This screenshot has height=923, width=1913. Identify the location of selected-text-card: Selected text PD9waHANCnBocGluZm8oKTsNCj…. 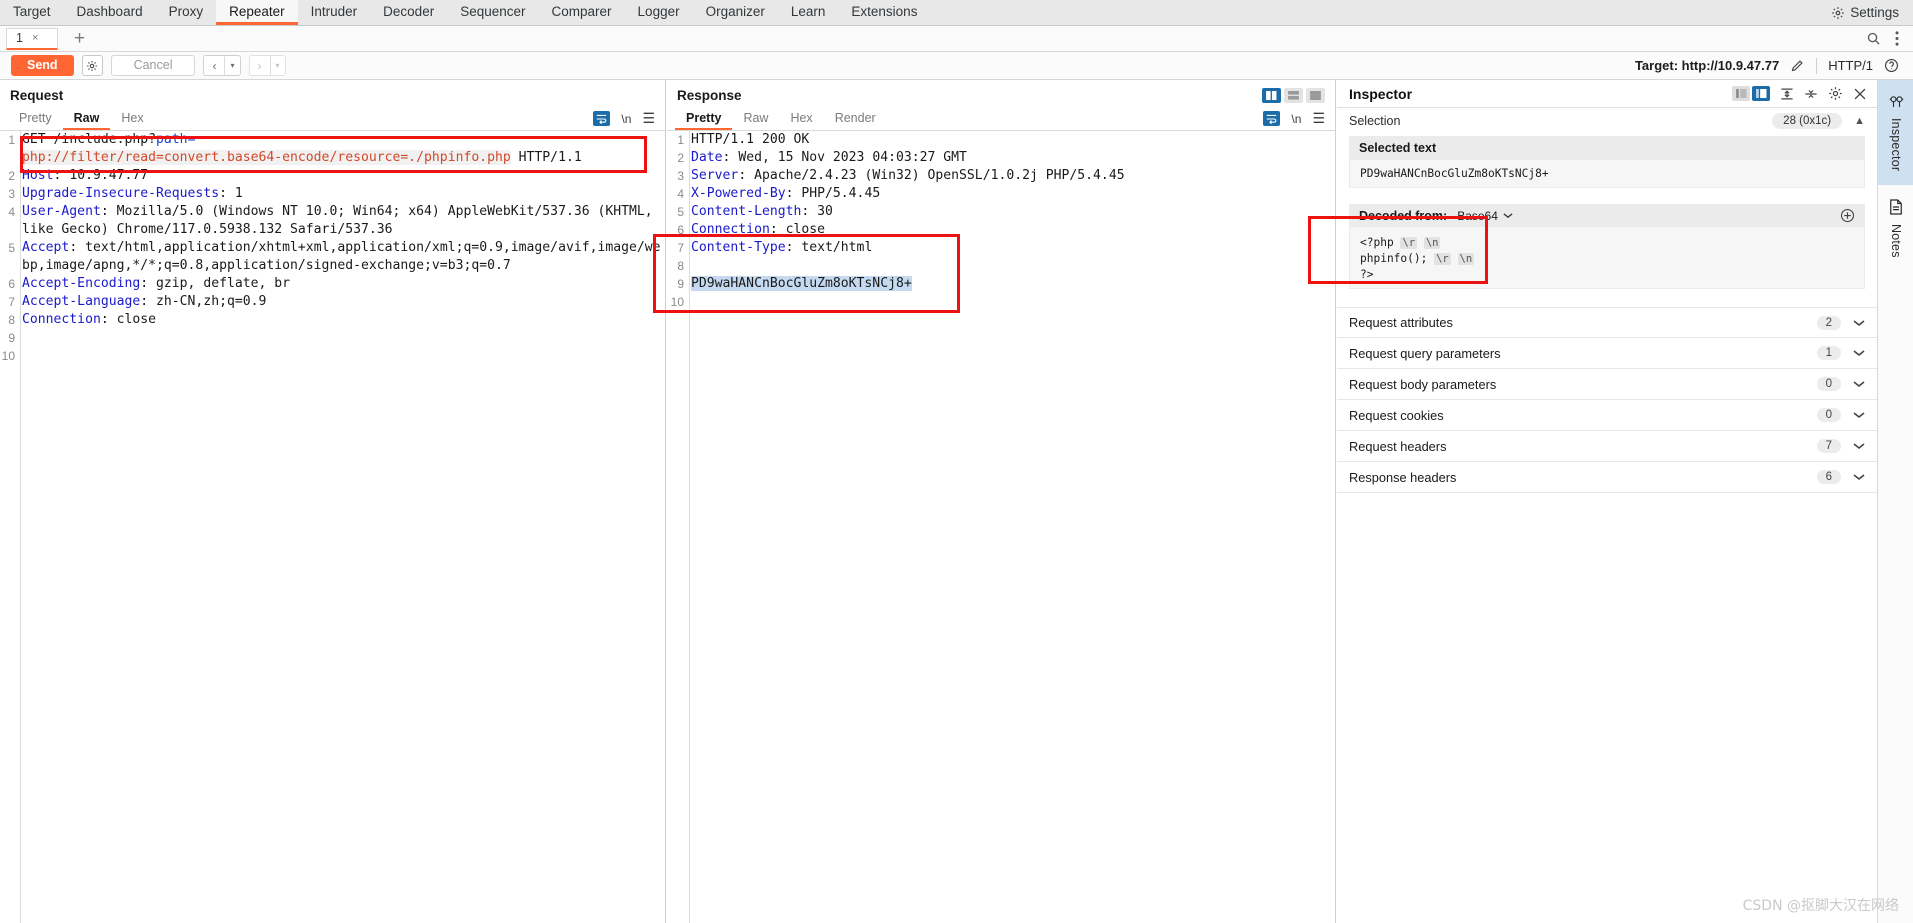
(1607, 162).